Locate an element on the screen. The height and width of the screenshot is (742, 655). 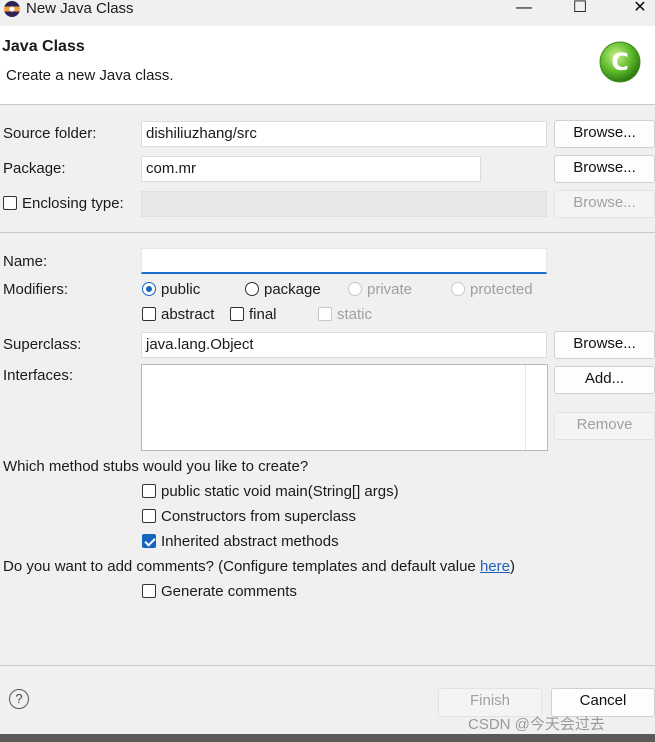
enclosing-type-label: Enclosing type: is located at coordinates (73, 203).